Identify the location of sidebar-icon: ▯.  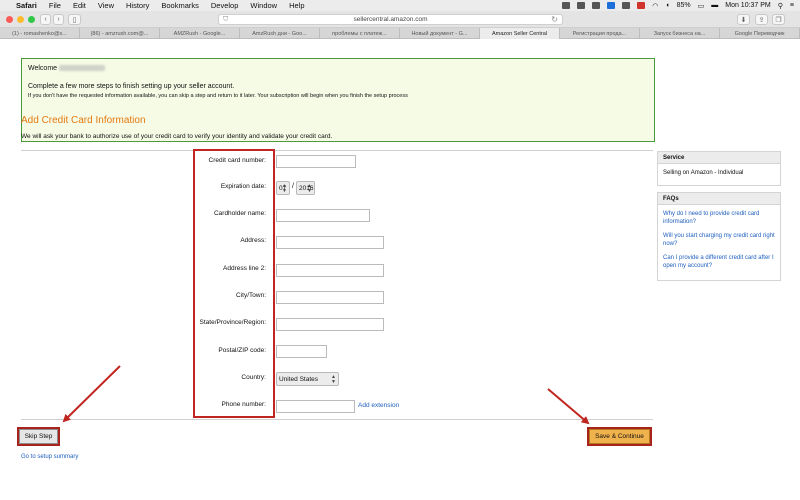
(74, 20).